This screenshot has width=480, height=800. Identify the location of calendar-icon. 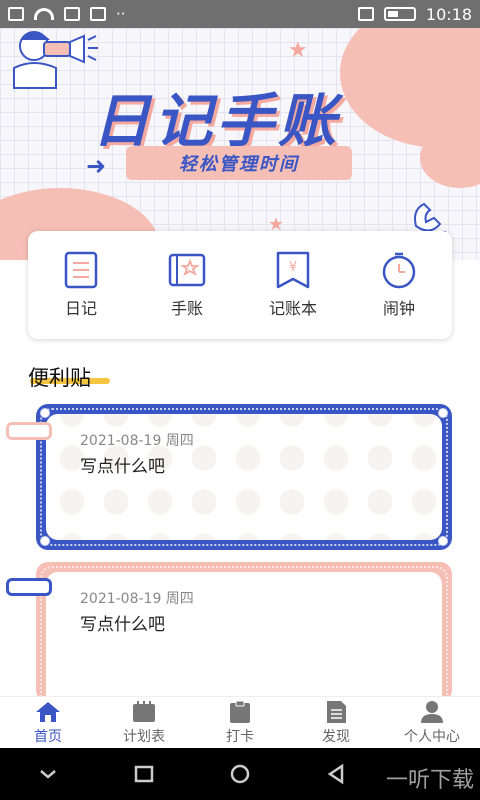
(144, 711).